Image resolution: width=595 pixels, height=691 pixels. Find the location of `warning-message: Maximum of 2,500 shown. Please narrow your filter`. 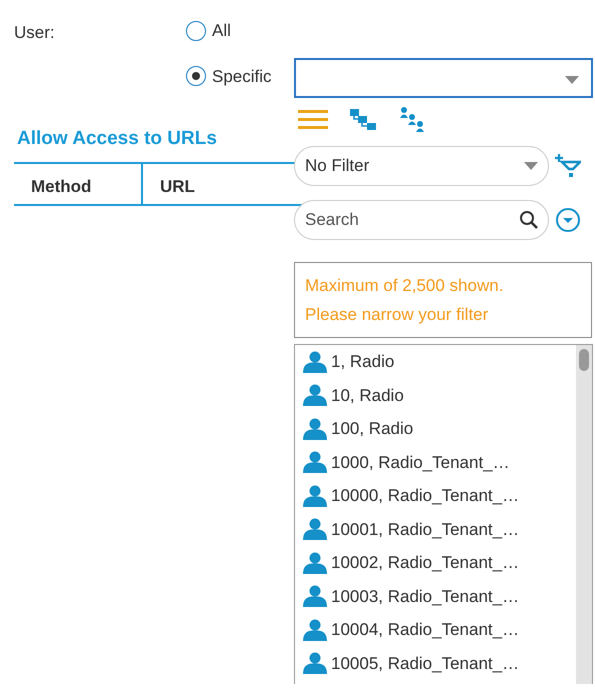

warning-message: Maximum of 2,500 shown. Please narrow your filter is located at coordinates (443, 300).